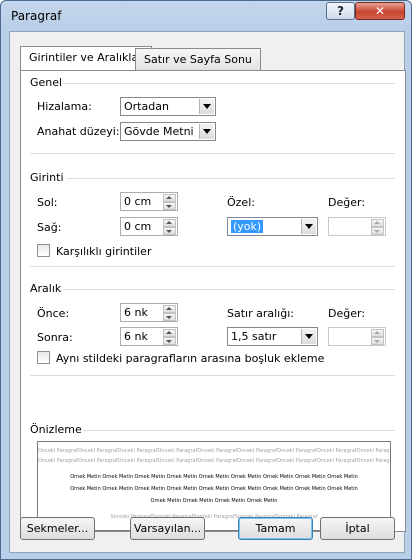  What do you see at coordinates (347, 202) in the screenshot?
I see `indent-by-label: Değer:` at bounding box center [347, 202].